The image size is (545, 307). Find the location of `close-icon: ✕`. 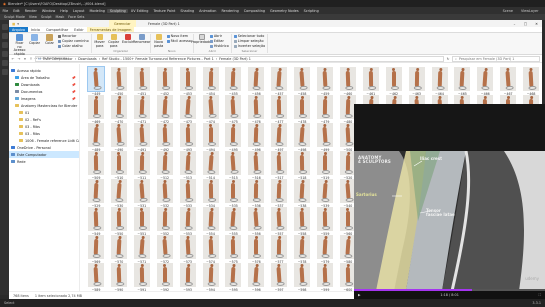

close-icon: ✕ is located at coordinates (536, 24).